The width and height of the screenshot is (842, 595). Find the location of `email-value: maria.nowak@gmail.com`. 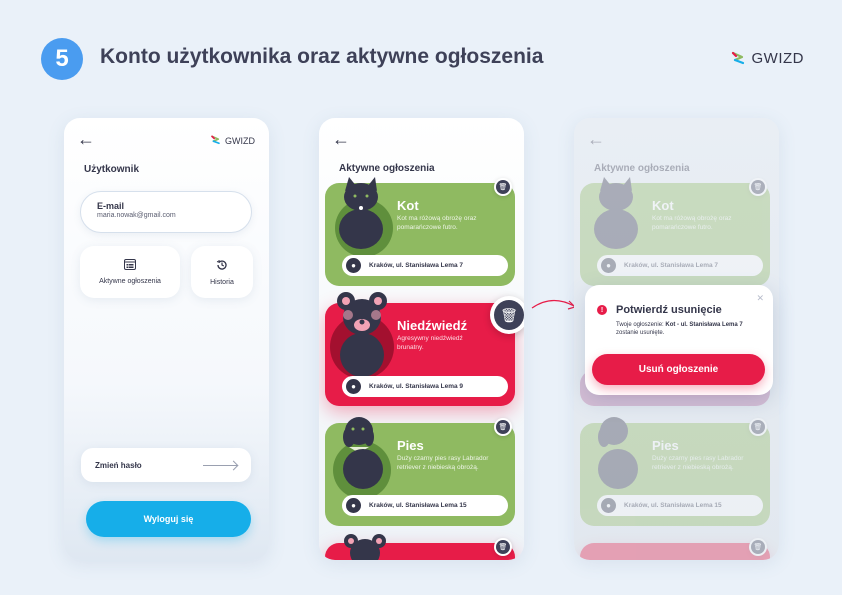

email-value: maria.nowak@gmail.com is located at coordinates (136, 215).